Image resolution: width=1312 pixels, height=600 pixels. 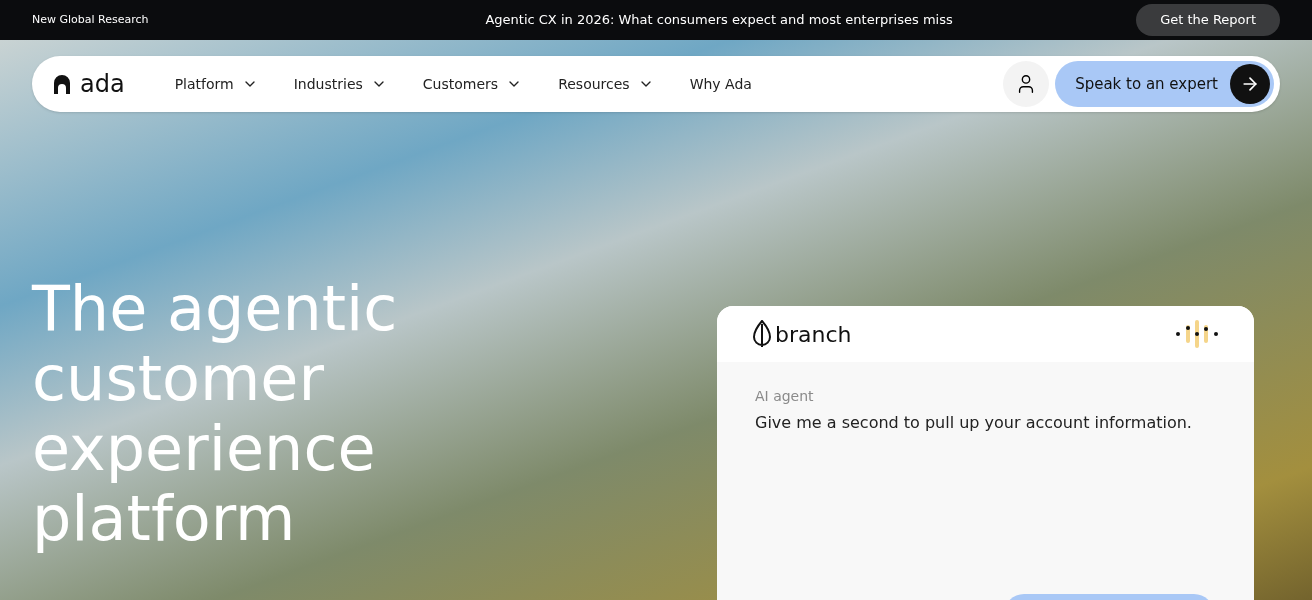 I want to click on nav-menu-item: Why Ada, so click(x=720, y=84).